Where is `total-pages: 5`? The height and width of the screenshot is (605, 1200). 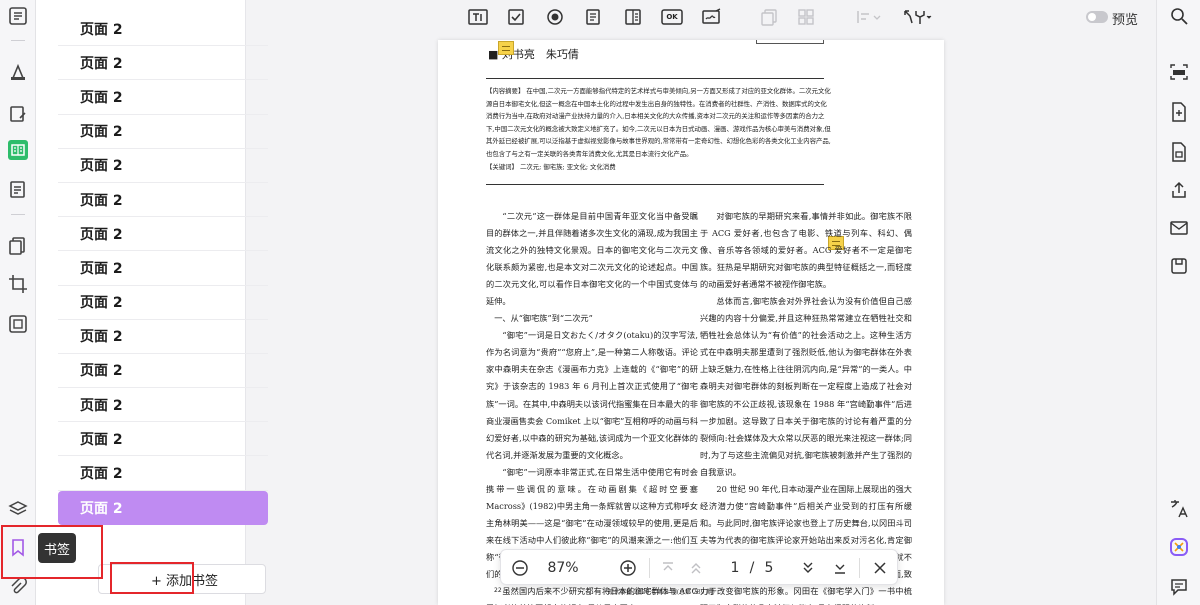
total-pages: 5 is located at coordinates (769, 568).